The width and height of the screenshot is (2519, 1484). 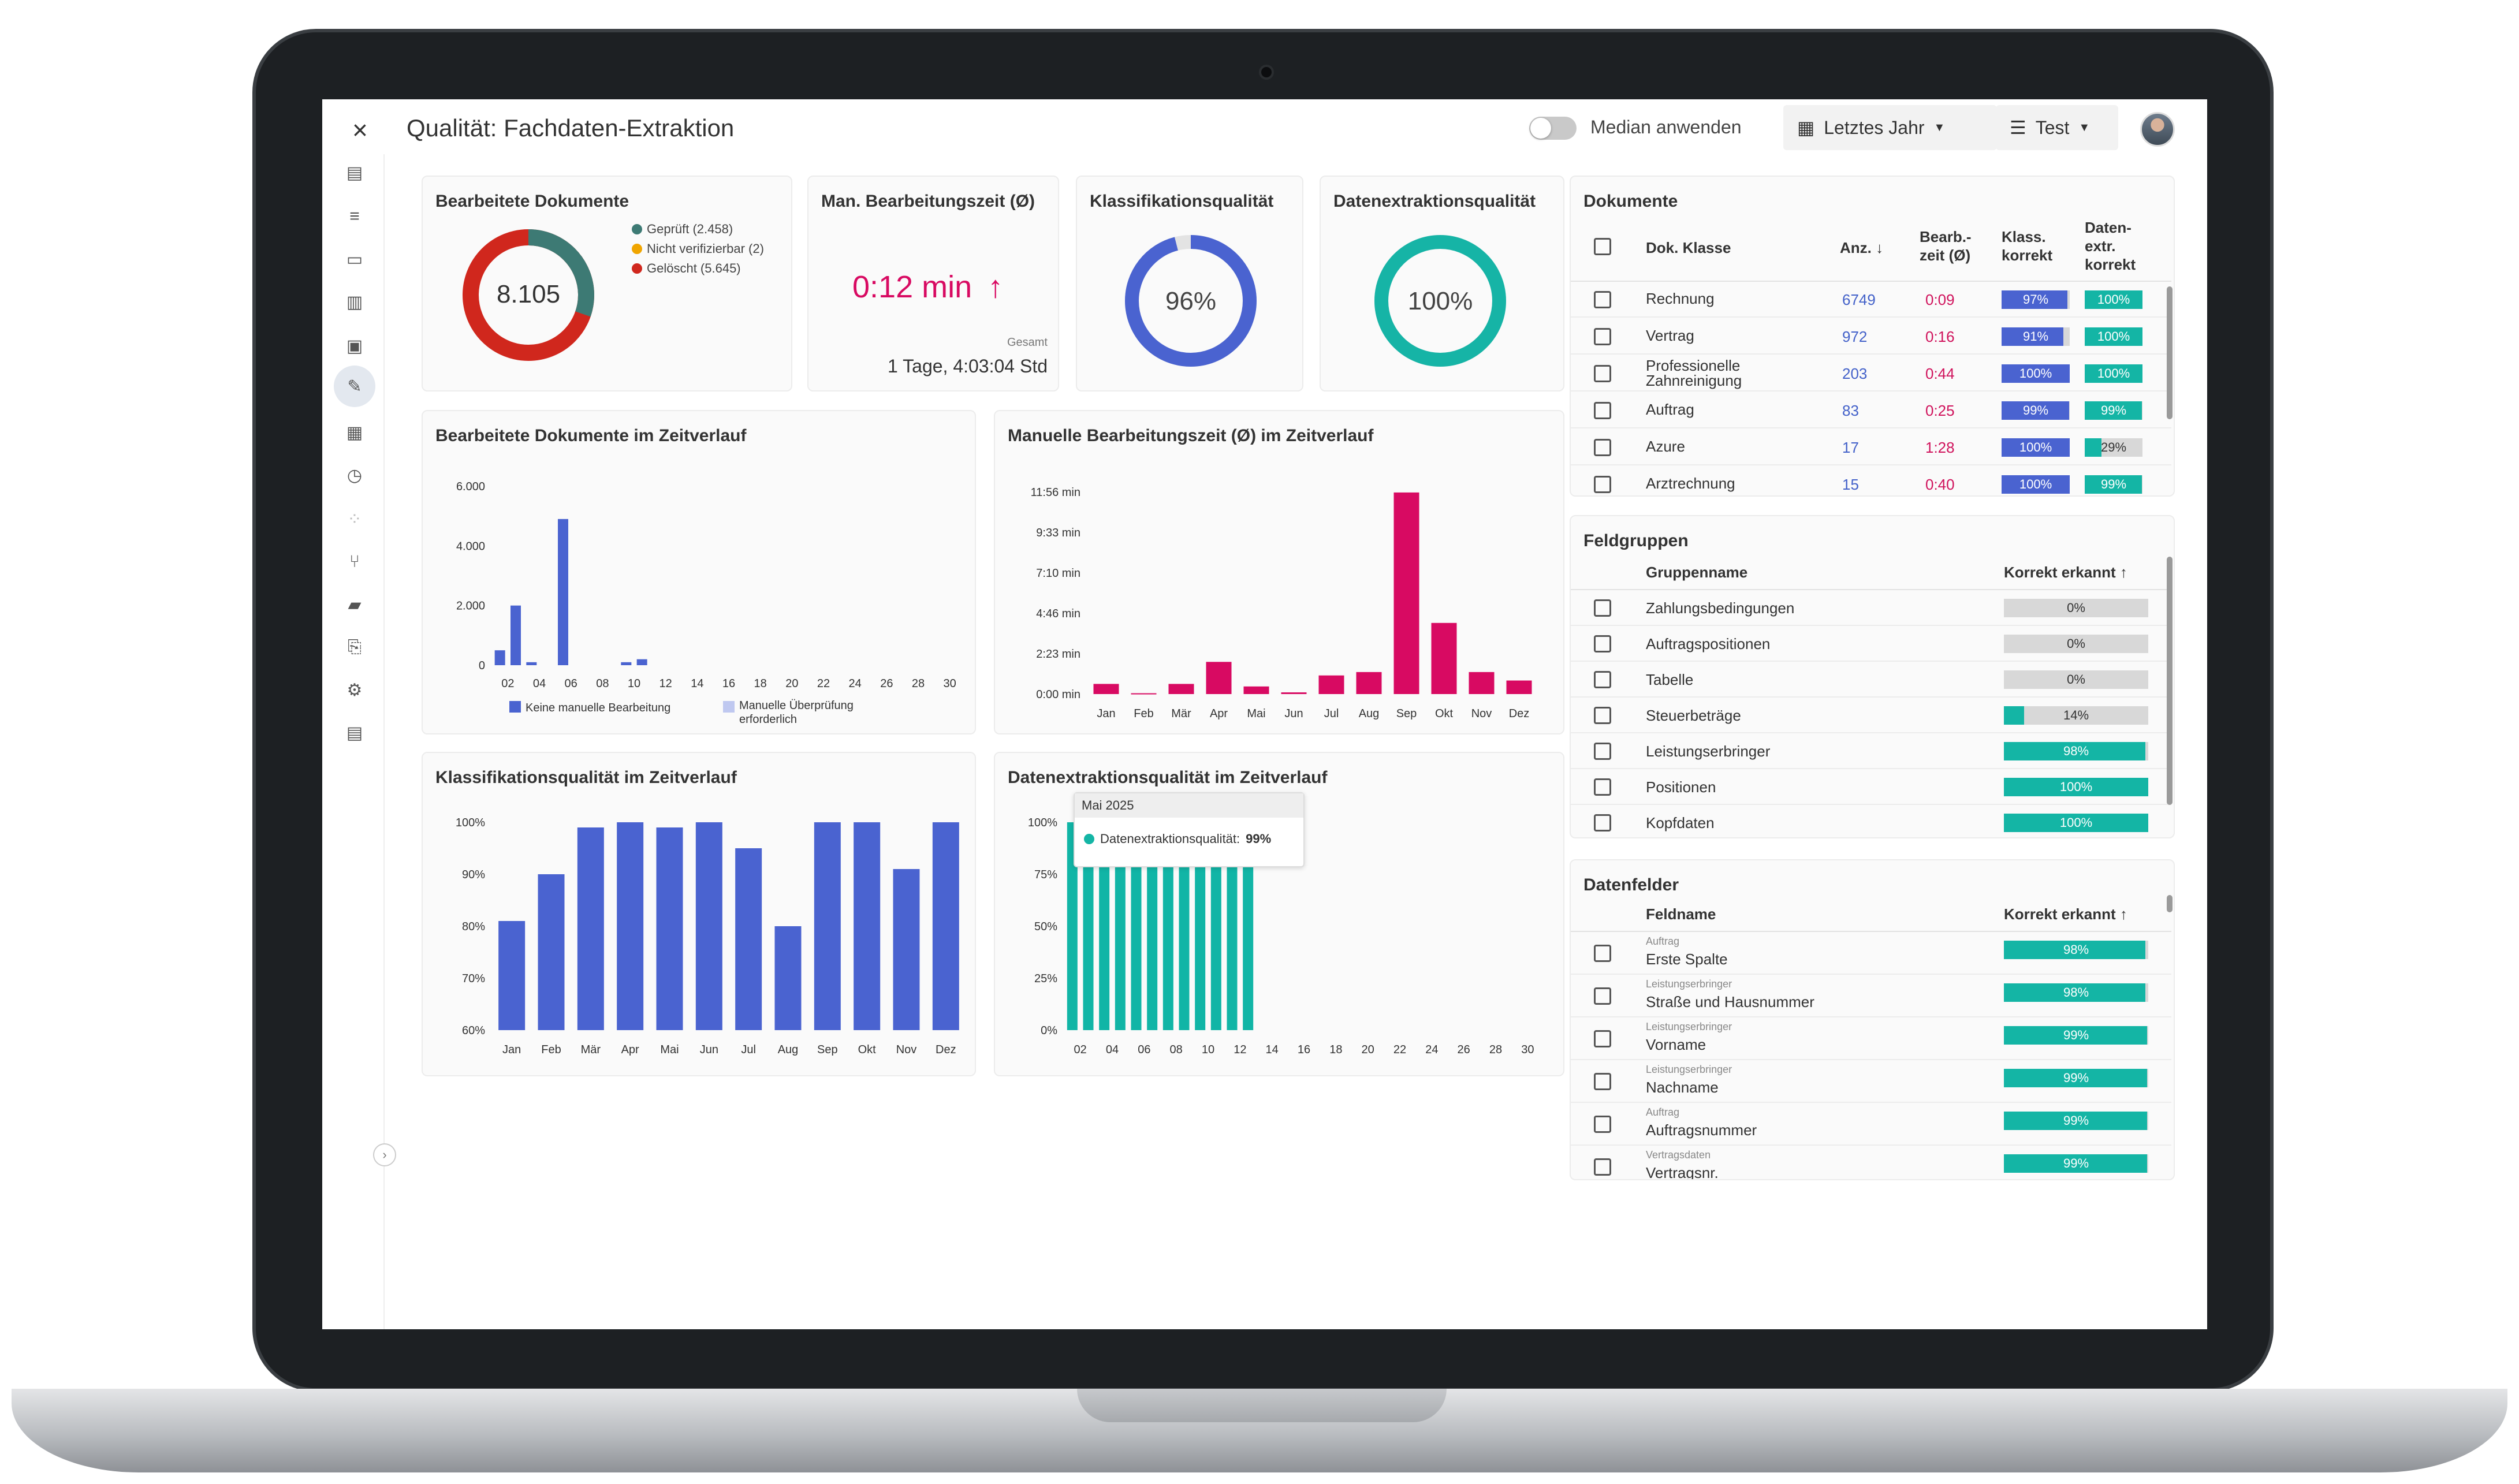 I want to click on table-row: Leistungserbringer 98%, so click(x=1871, y=751).